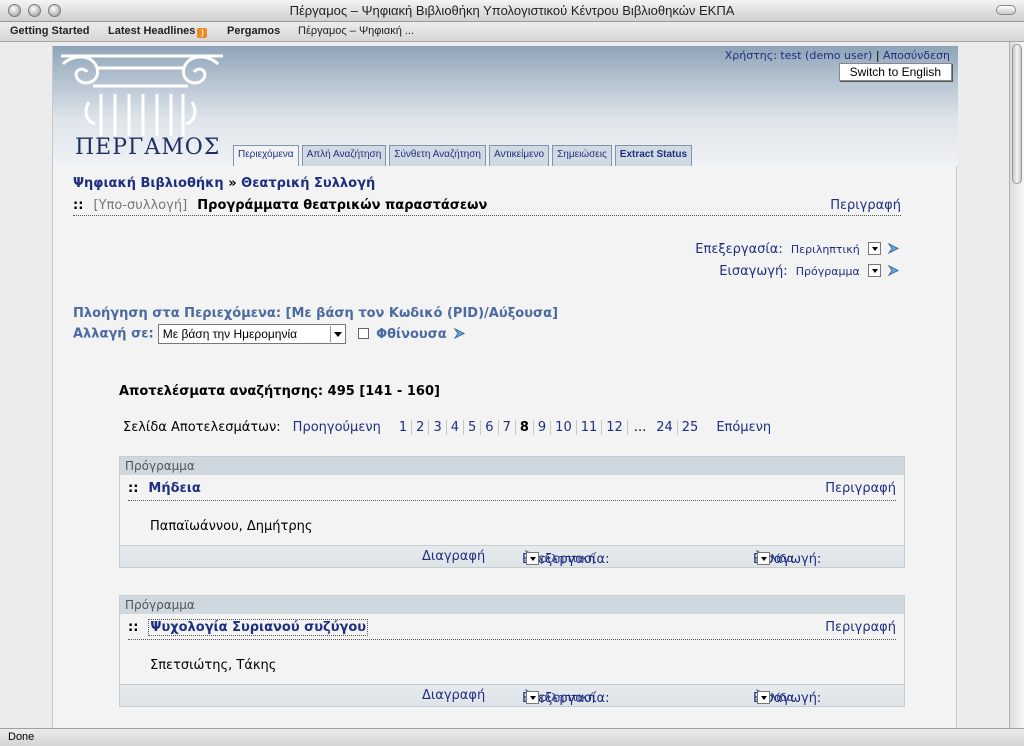 This screenshot has width=1024, height=746. I want to click on pager-page-link: 5, so click(473, 427).